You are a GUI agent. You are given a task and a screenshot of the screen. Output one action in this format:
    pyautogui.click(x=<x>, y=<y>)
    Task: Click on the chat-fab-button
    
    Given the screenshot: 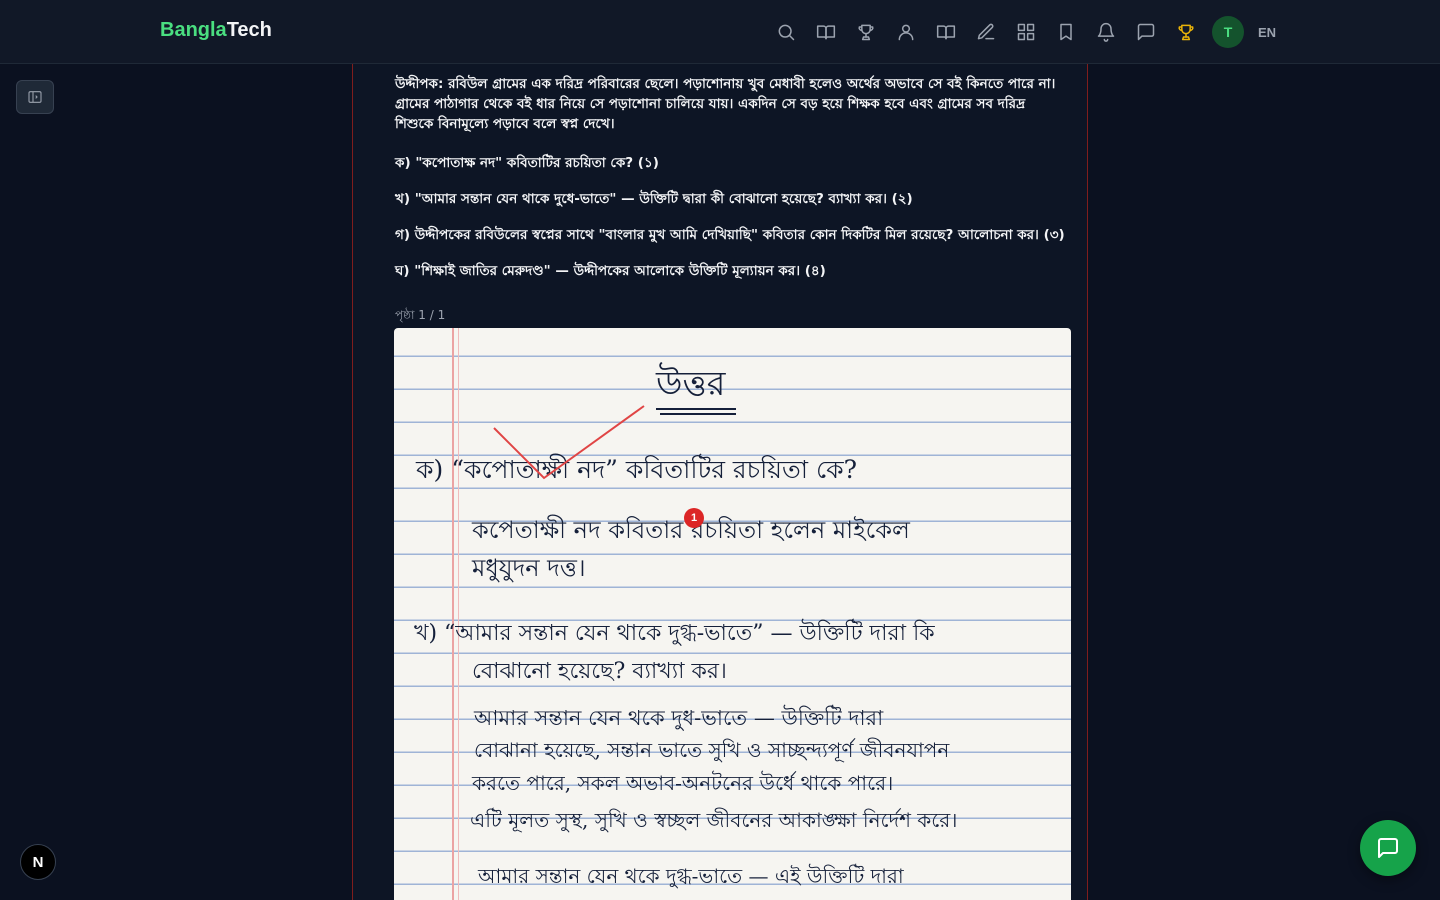 What is the action you would take?
    pyautogui.click(x=1388, y=848)
    